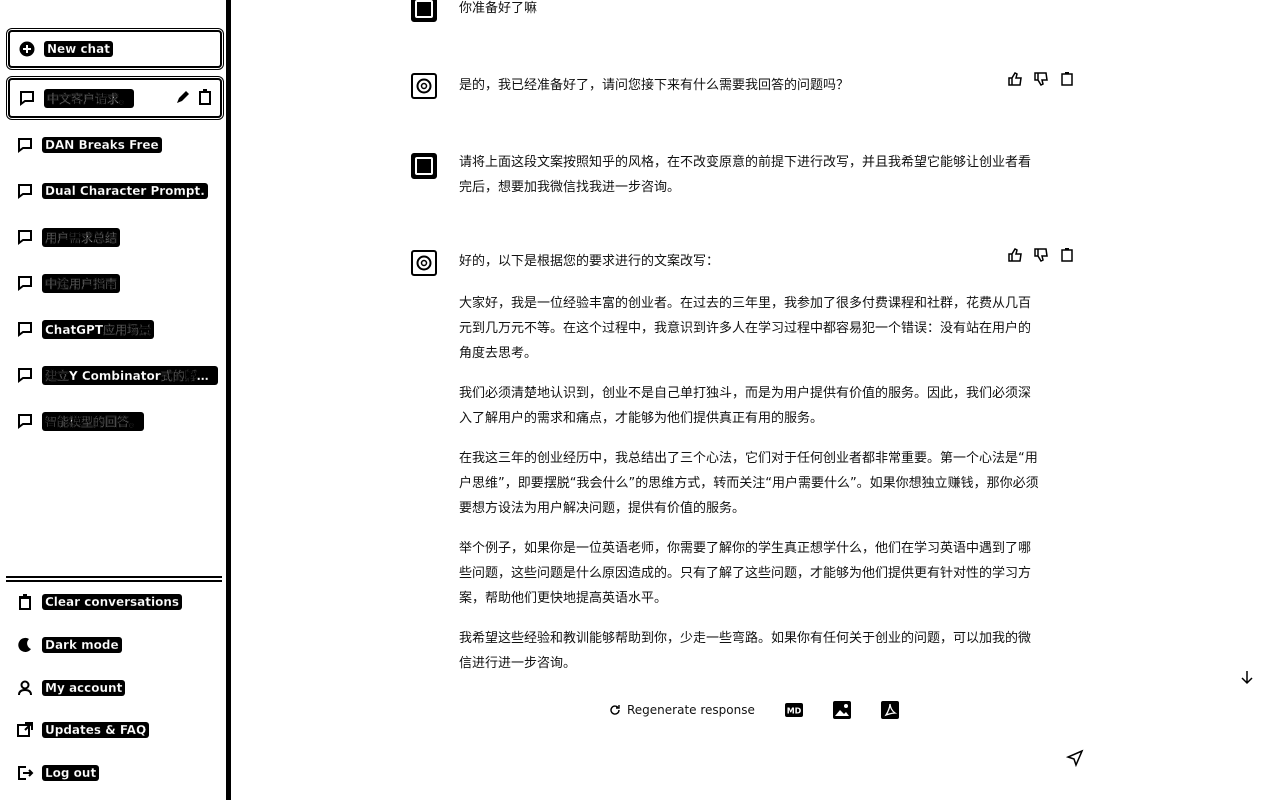 The height and width of the screenshot is (800, 1280). Describe the element at coordinates (102, 145) in the screenshot. I see `sidebar-item-label: DAN Breaks Free` at that location.